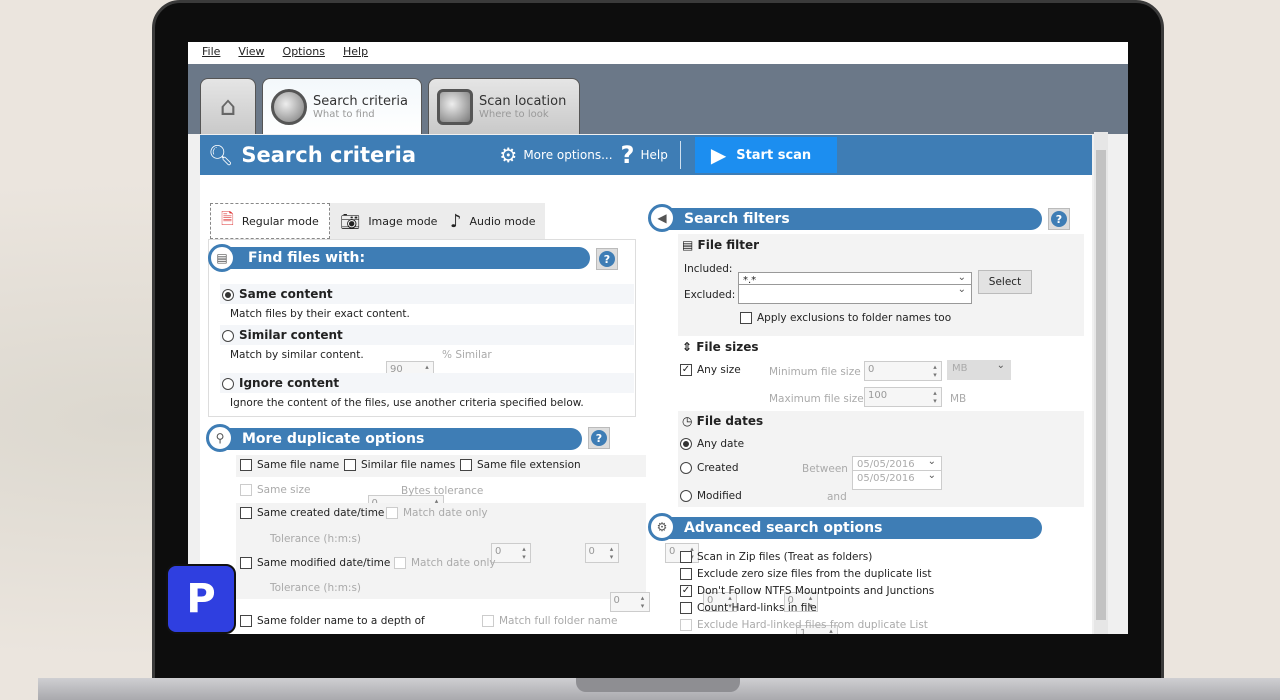 Image resolution: width=1280 pixels, height=700 pixels. Describe the element at coordinates (1005, 282) in the screenshot. I see `select-button: Select` at that location.